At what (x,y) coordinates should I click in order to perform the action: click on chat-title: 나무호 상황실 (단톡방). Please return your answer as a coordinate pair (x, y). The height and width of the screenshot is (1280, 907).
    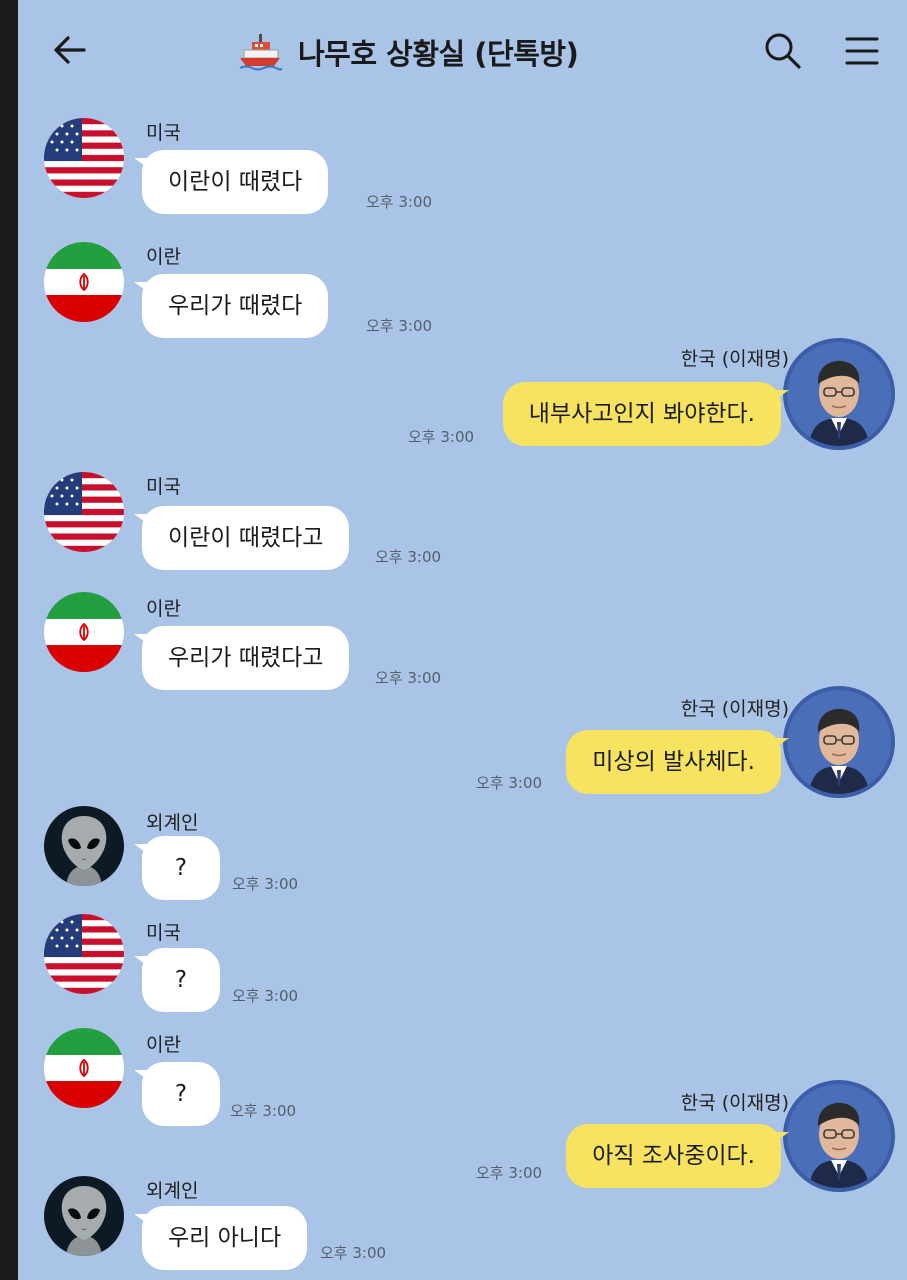
    Looking at the image, I should click on (438, 54).